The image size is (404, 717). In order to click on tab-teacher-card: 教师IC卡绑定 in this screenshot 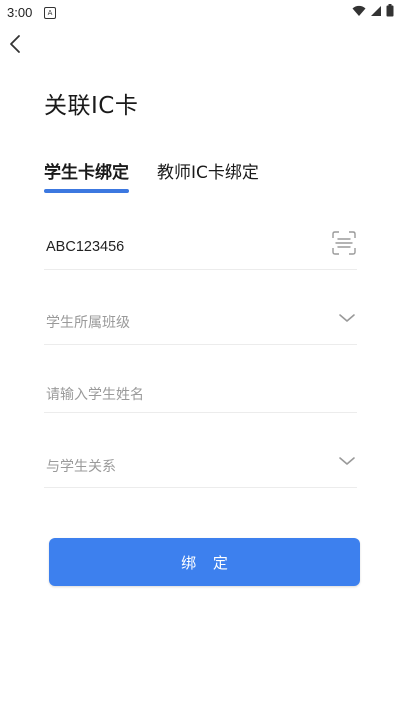, I will do `click(208, 173)`.